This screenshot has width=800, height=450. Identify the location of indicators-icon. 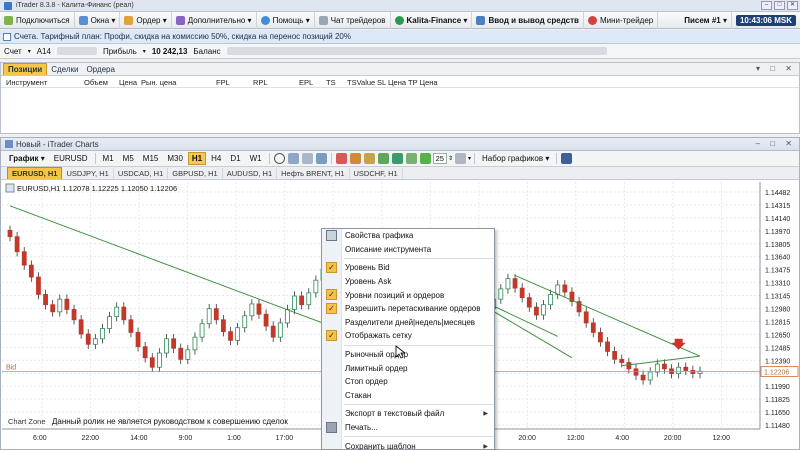
(460, 158).